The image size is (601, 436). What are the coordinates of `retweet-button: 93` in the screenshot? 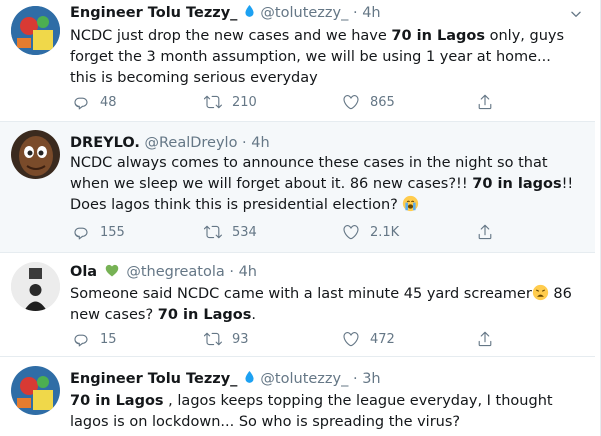 It's located at (226, 339).